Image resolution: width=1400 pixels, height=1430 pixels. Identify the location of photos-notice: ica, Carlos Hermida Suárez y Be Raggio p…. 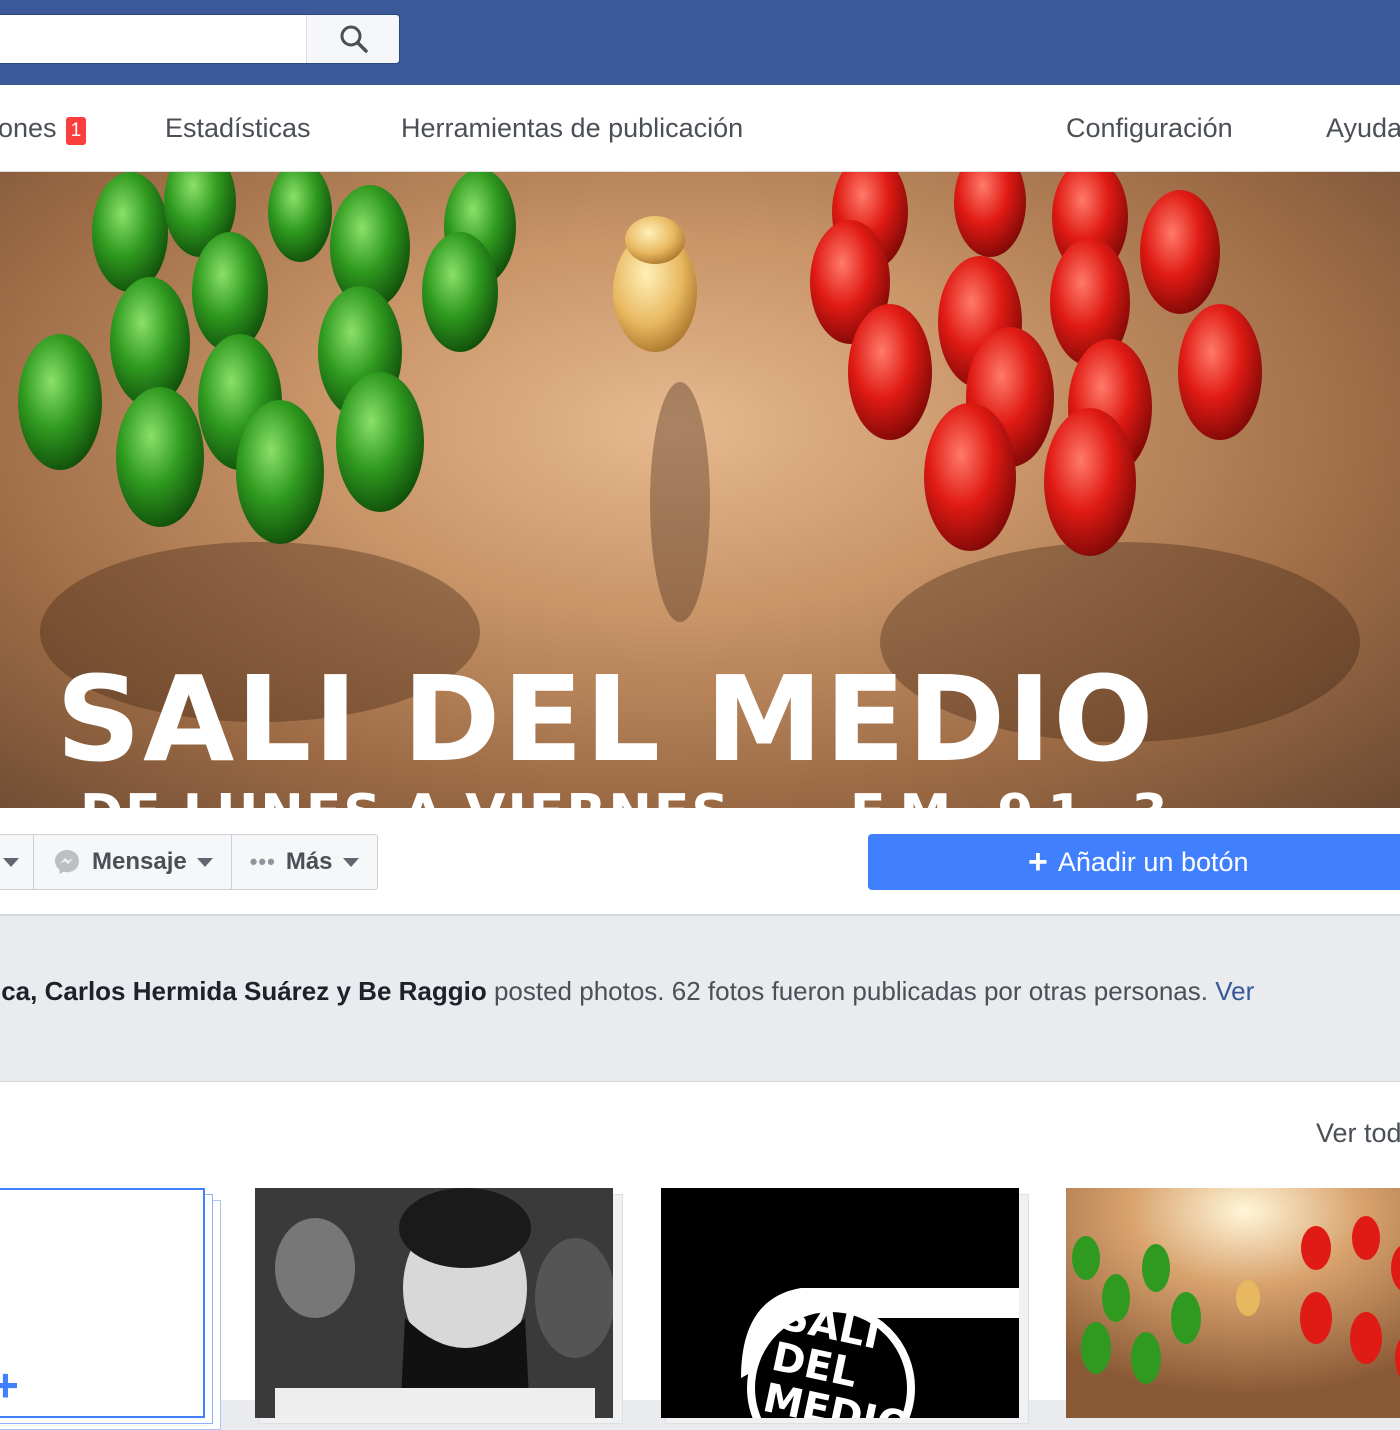
(700, 999).